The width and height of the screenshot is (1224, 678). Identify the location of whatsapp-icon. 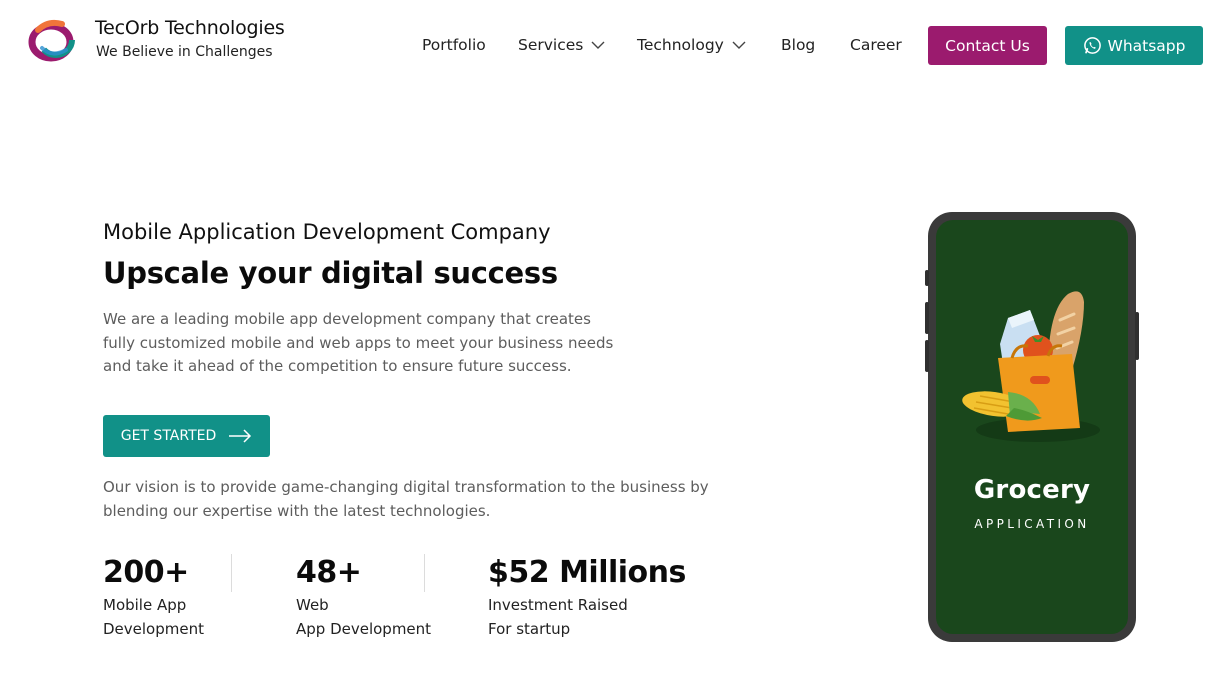
(1092, 45).